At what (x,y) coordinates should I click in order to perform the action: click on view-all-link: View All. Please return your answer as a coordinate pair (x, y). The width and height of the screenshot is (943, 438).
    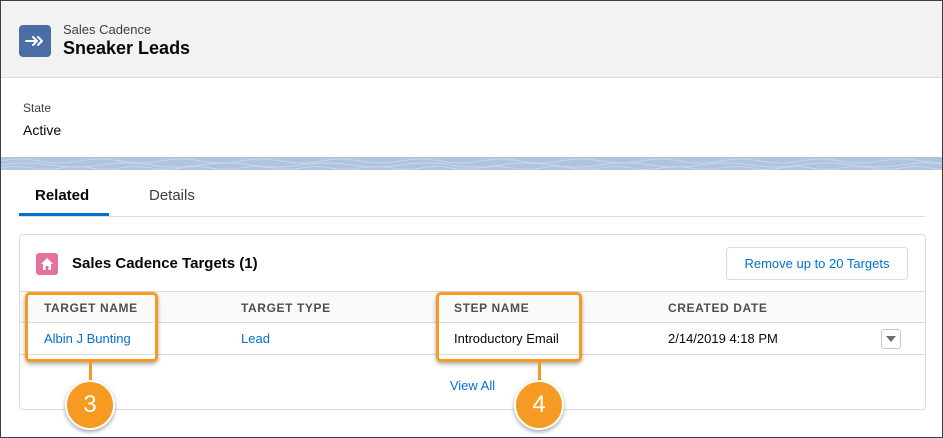
    Looking at the image, I should click on (472, 385).